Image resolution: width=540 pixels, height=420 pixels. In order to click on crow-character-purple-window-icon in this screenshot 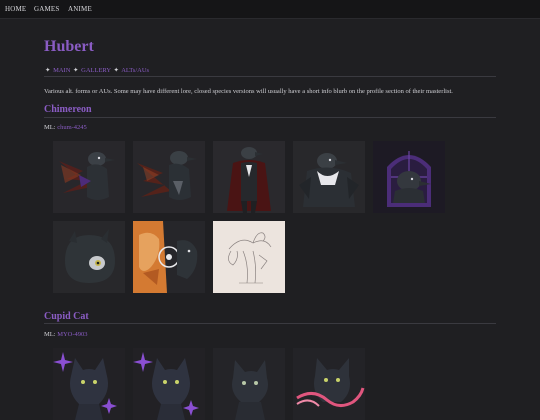, I will do `click(409, 177)`.